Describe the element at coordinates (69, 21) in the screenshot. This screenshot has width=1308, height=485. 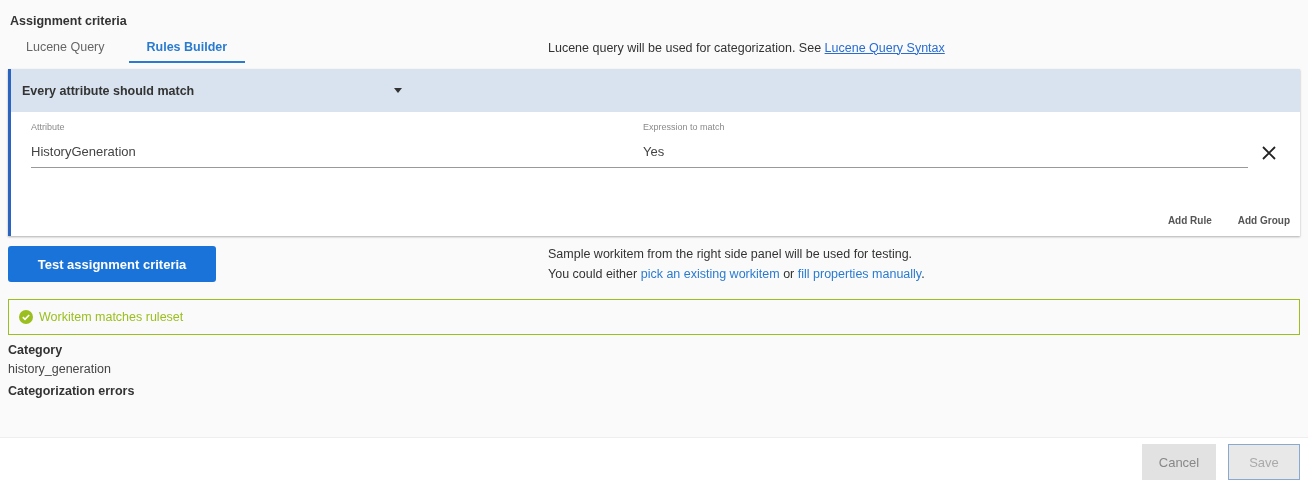
I see `section-title: Assignment criteria` at that location.